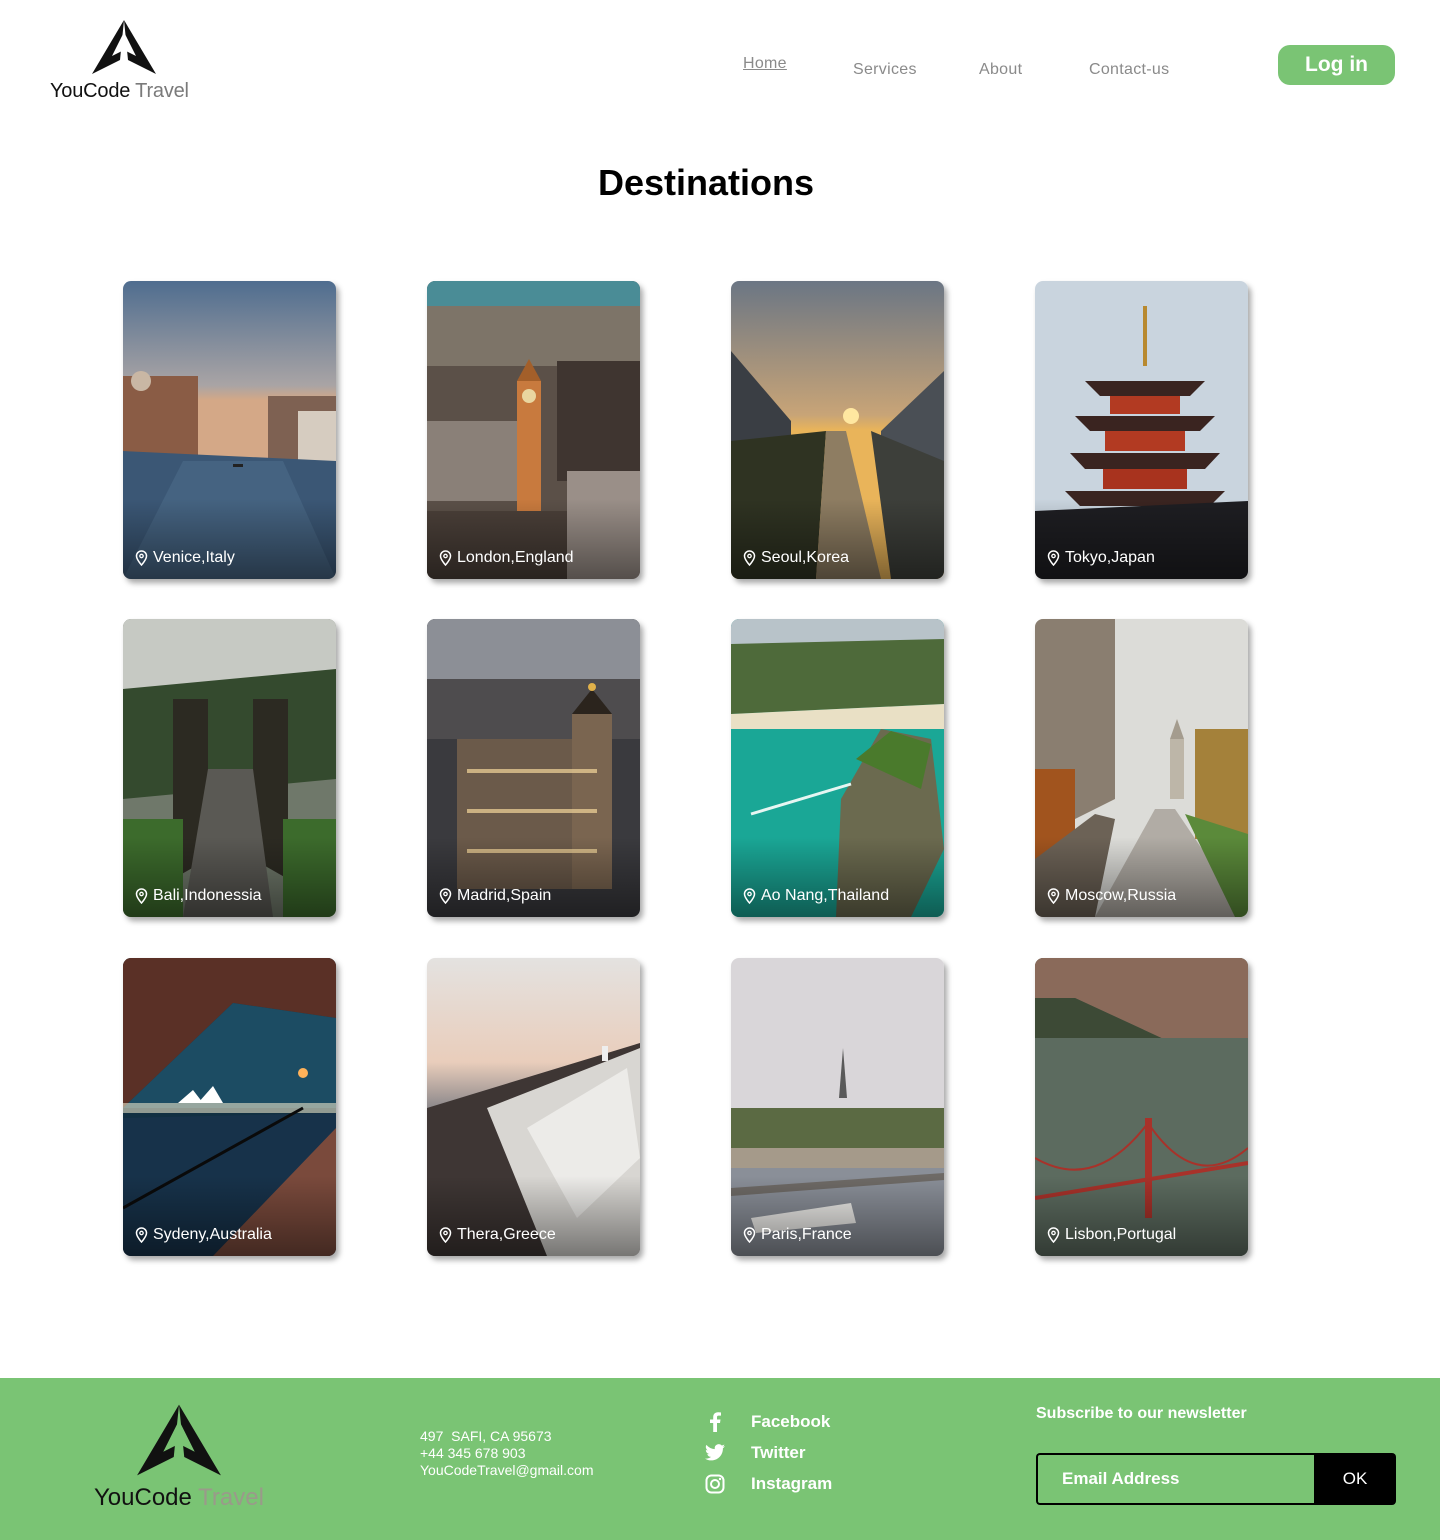 This screenshot has width=1440, height=1540. What do you see at coordinates (715, 1422) in the screenshot?
I see `facebook-icon` at bounding box center [715, 1422].